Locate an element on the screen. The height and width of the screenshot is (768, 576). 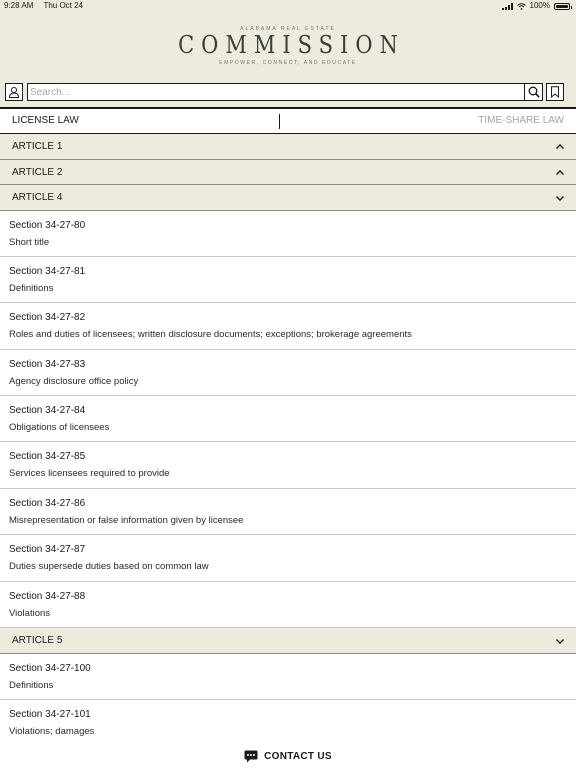
status-right: 100% is located at coordinates (536, 6).